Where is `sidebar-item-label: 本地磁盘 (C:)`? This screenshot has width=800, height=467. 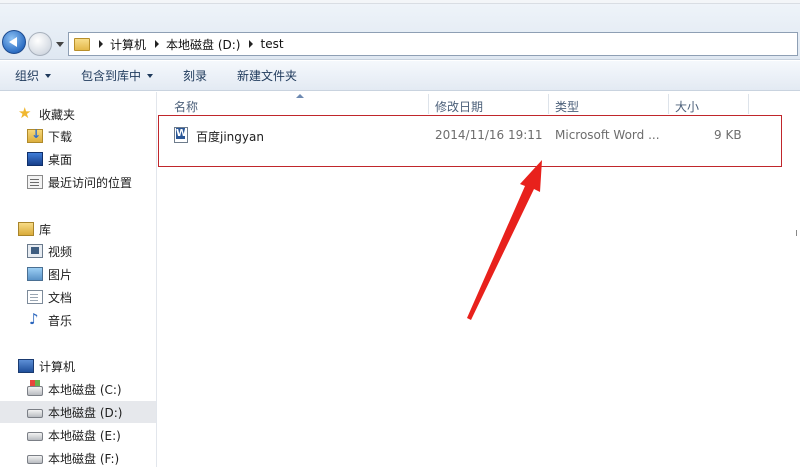 sidebar-item-label: 本地磁盘 (C:) is located at coordinates (85, 389).